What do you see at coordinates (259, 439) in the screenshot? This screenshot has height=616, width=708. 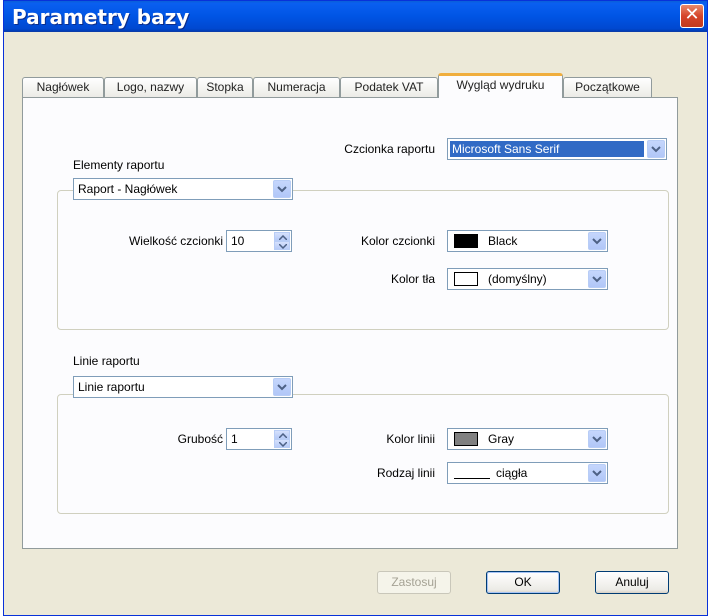 I see `thickness-spinner: 1` at bounding box center [259, 439].